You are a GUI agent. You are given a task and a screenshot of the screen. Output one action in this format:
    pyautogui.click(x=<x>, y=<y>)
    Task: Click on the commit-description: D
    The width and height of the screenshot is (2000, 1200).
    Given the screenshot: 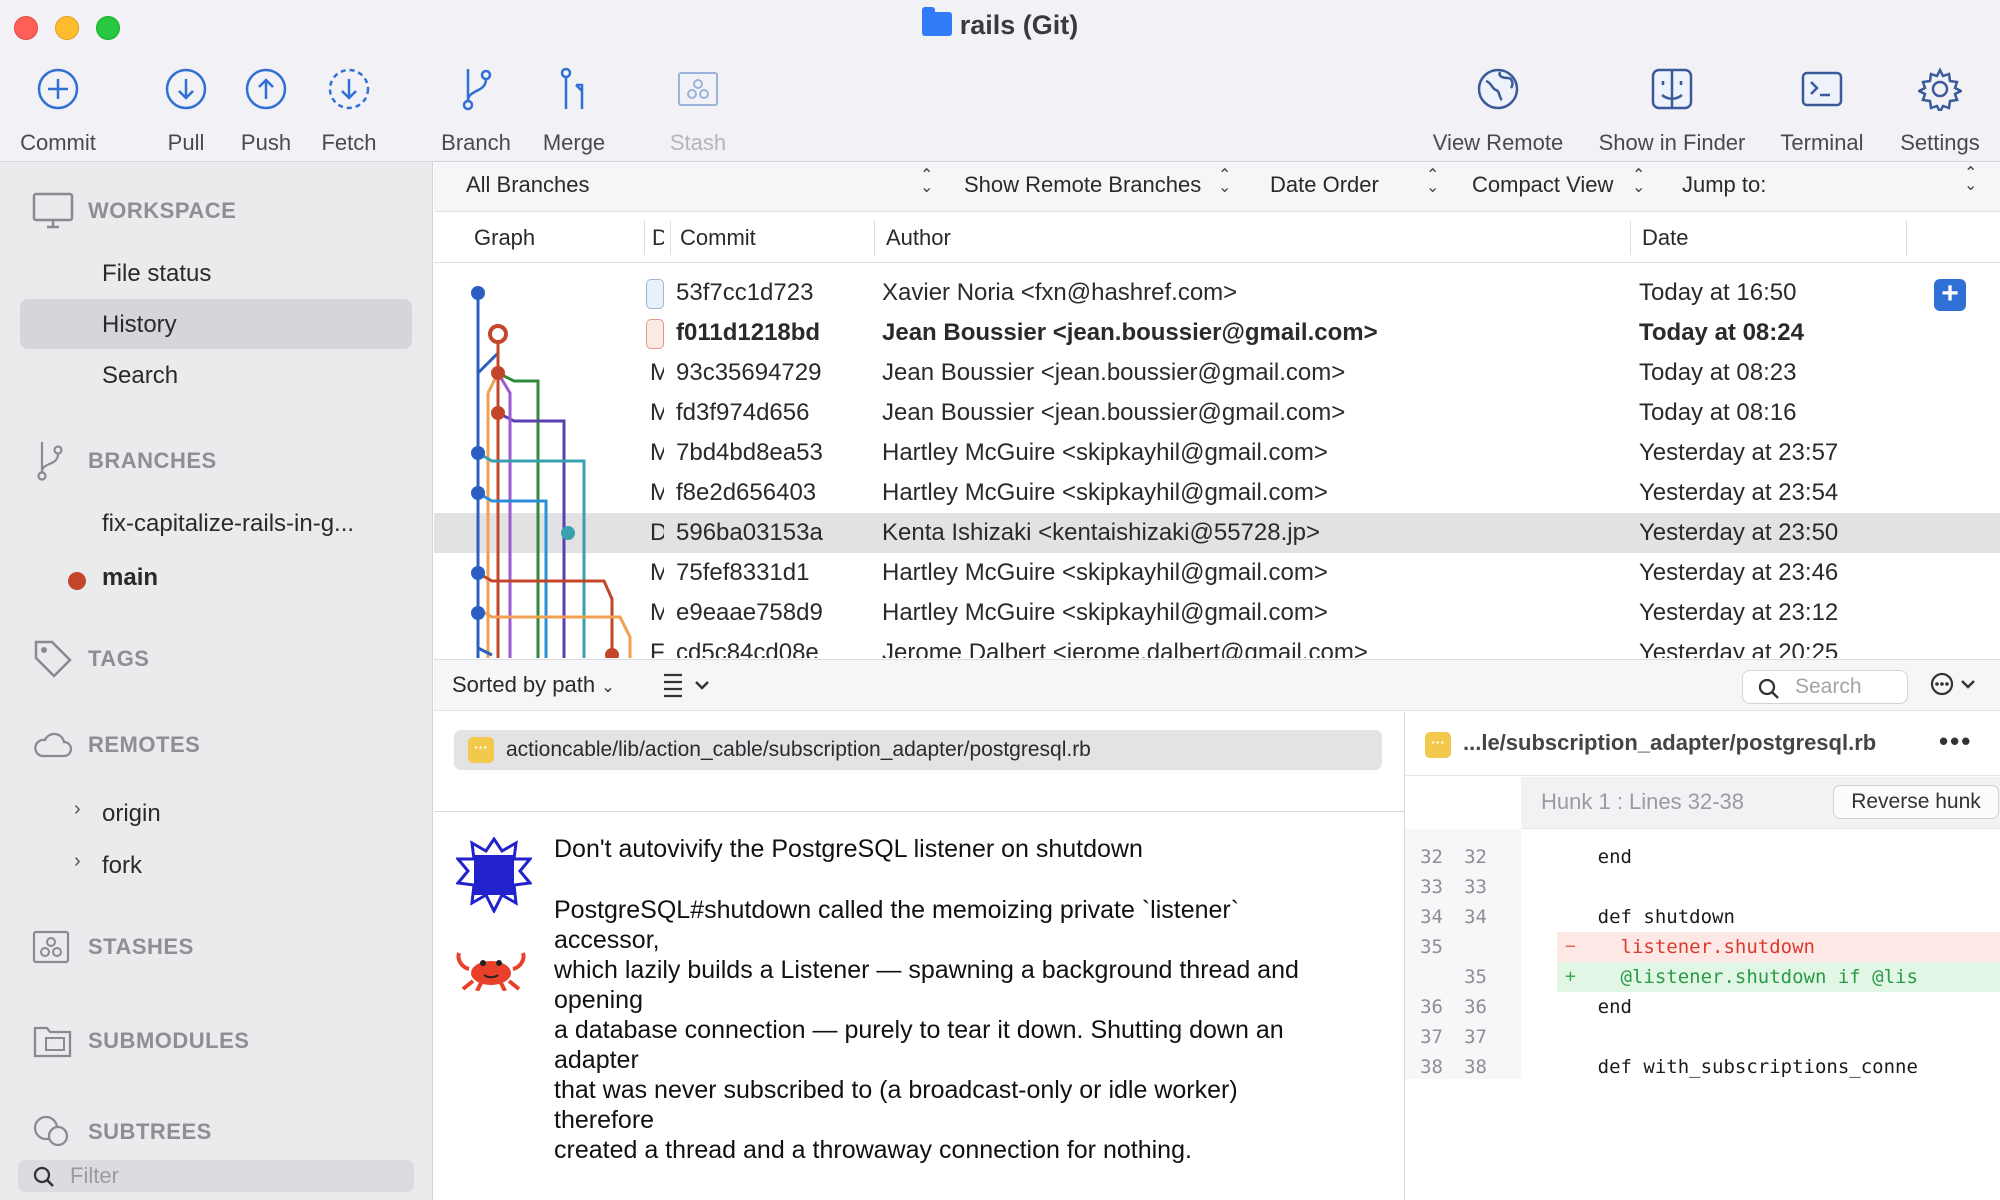 What is the action you would take?
    pyautogui.click(x=657, y=532)
    